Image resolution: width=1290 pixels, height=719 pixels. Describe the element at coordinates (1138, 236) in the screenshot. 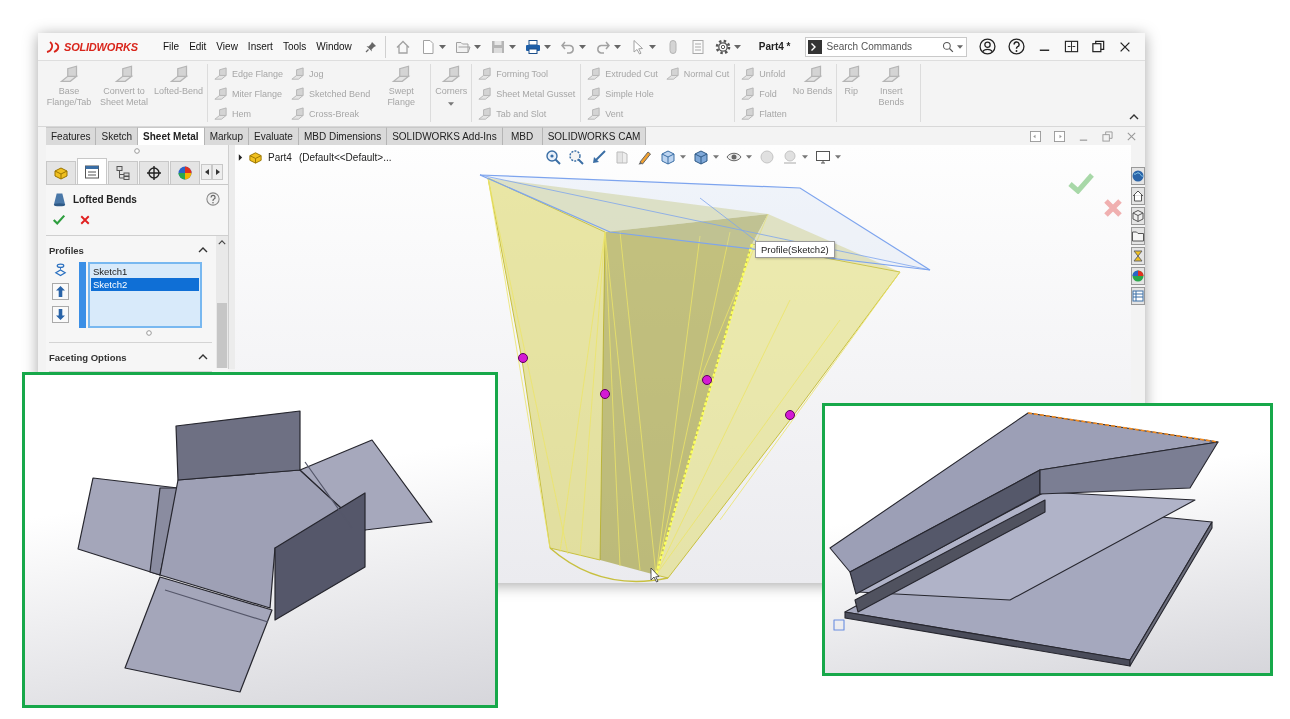

I see `folder-icon` at that location.